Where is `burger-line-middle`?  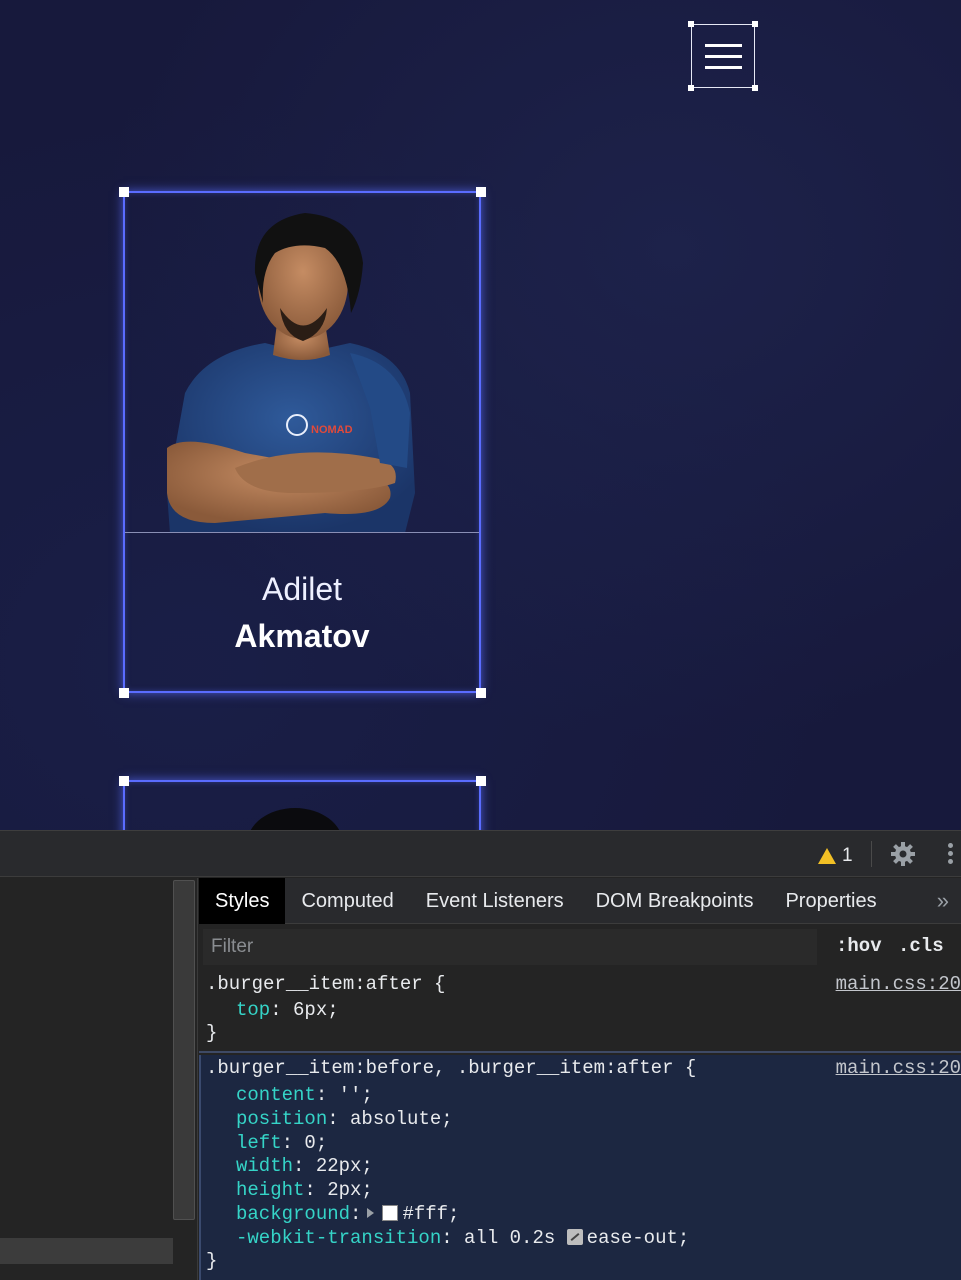 burger-line-middle is located at coordinates (723, 56).